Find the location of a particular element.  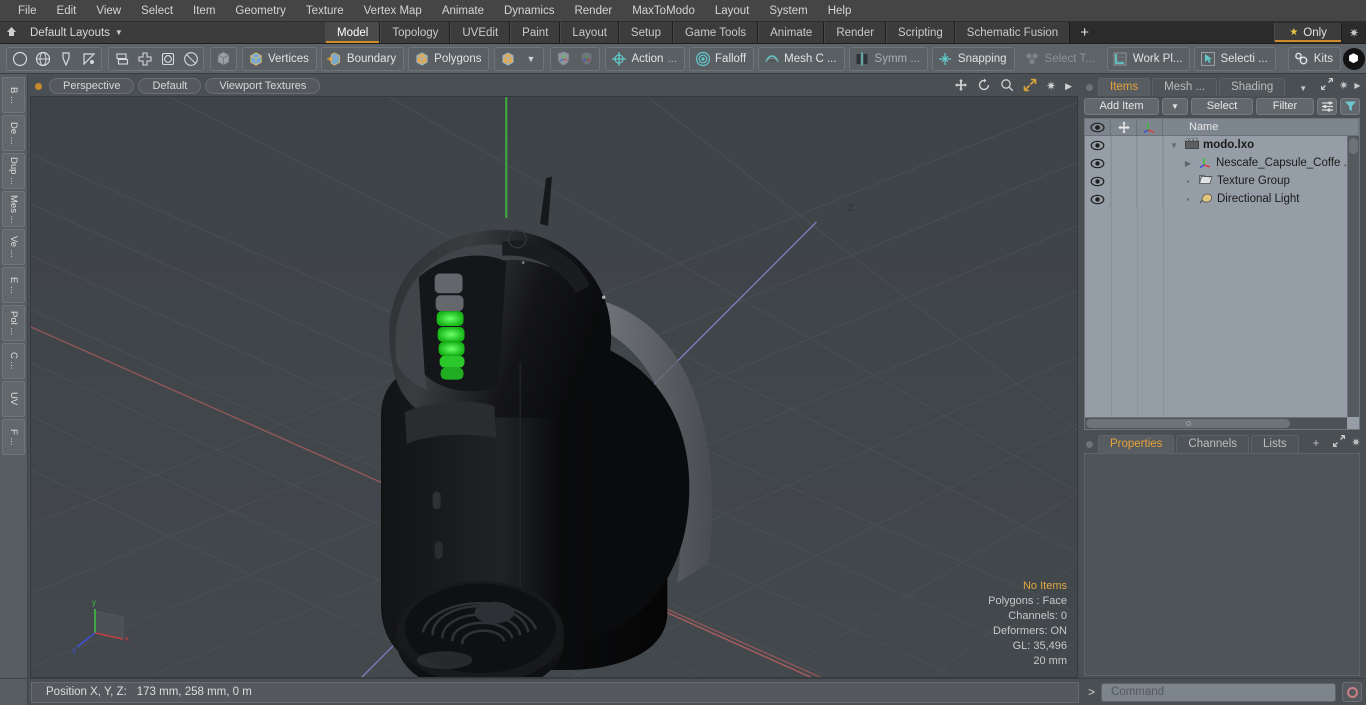

pen-icon is located at coordinates (65, 59).